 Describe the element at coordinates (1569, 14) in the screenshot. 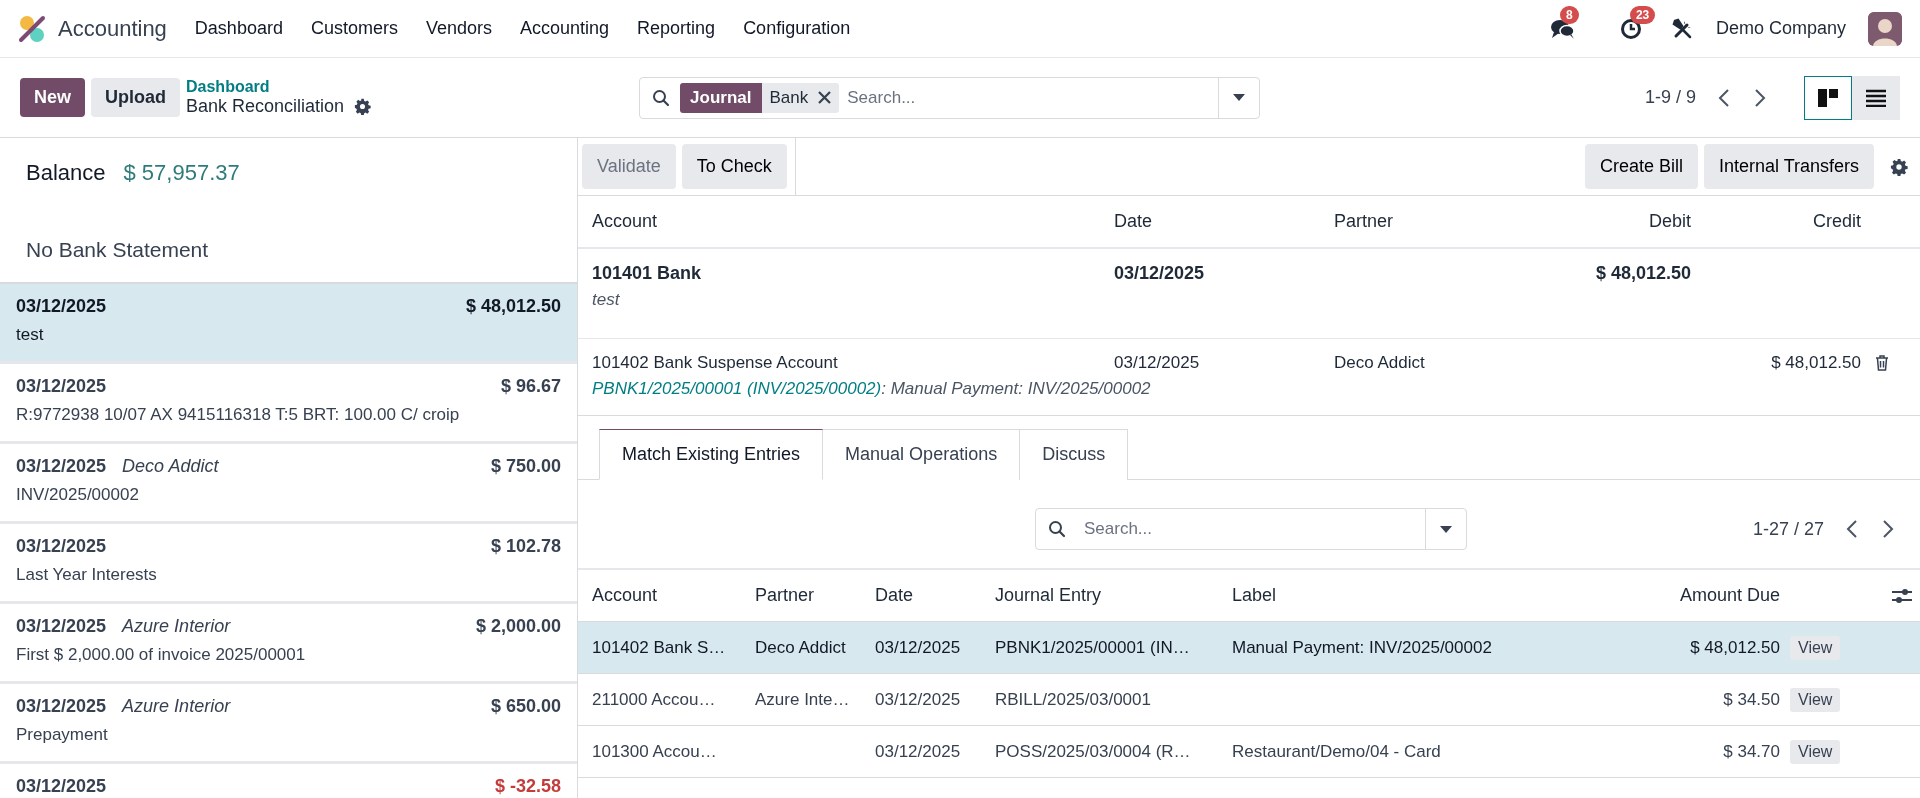

I see `message-count-badge: 8` at that location.